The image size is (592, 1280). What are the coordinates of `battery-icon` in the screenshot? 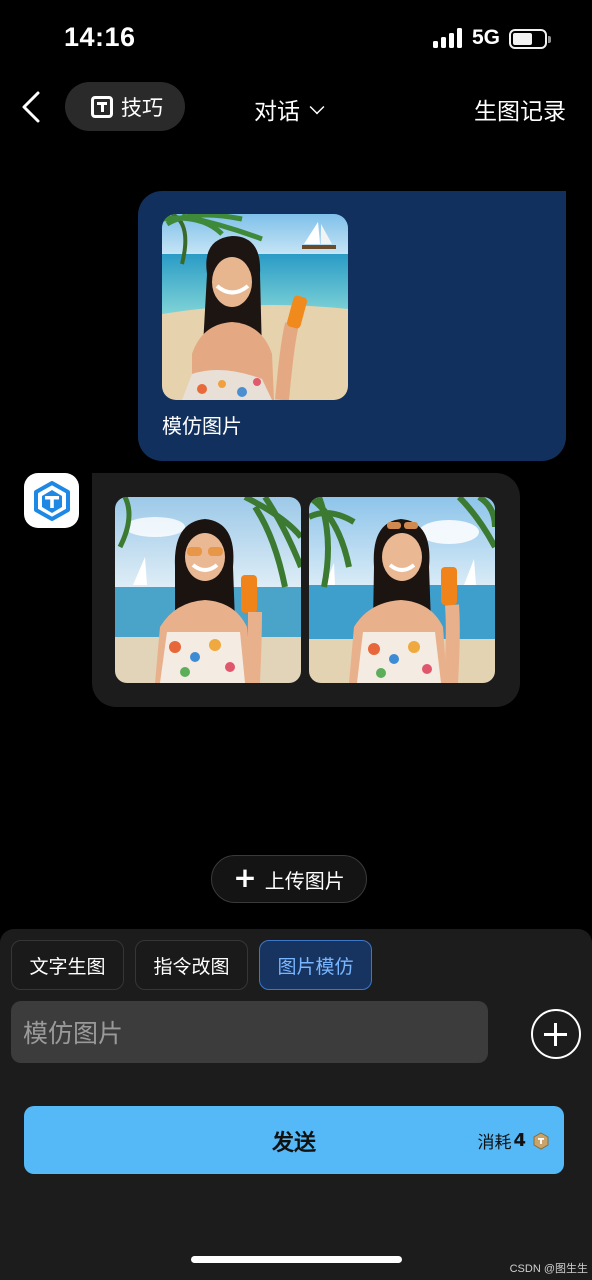 It's located at (530, 39).